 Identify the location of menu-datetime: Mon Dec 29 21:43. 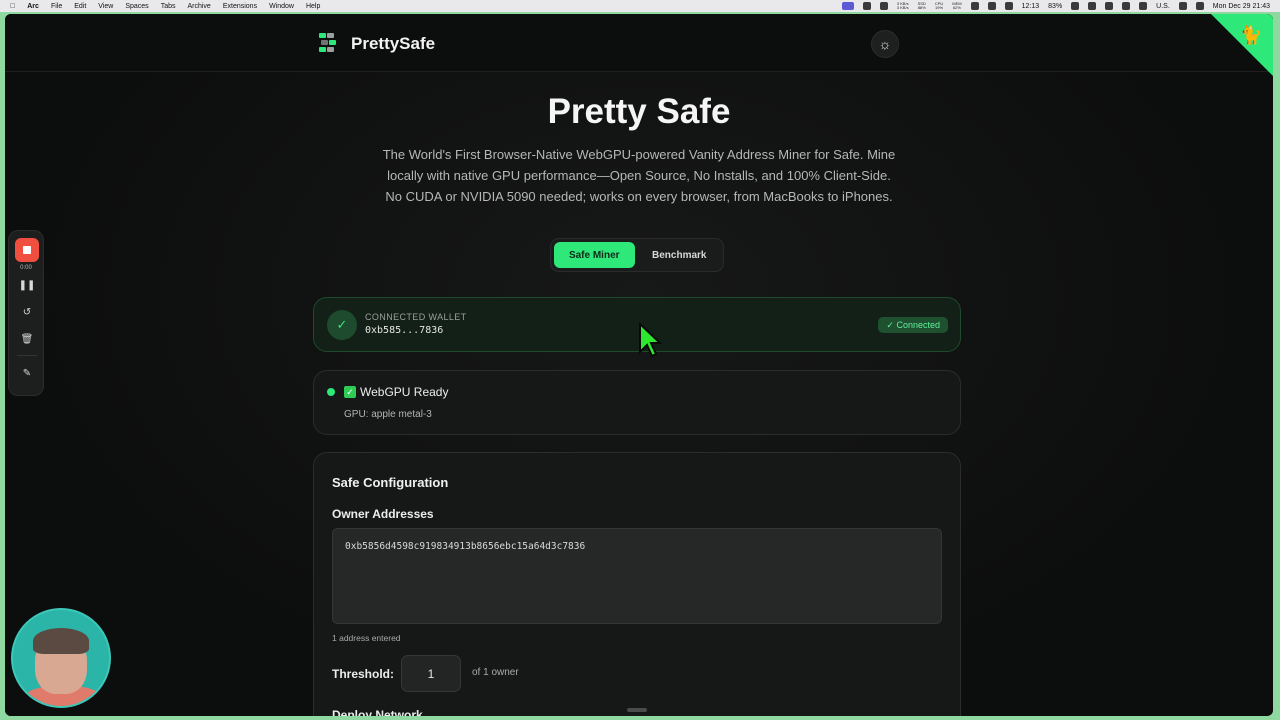
(1241, 6).